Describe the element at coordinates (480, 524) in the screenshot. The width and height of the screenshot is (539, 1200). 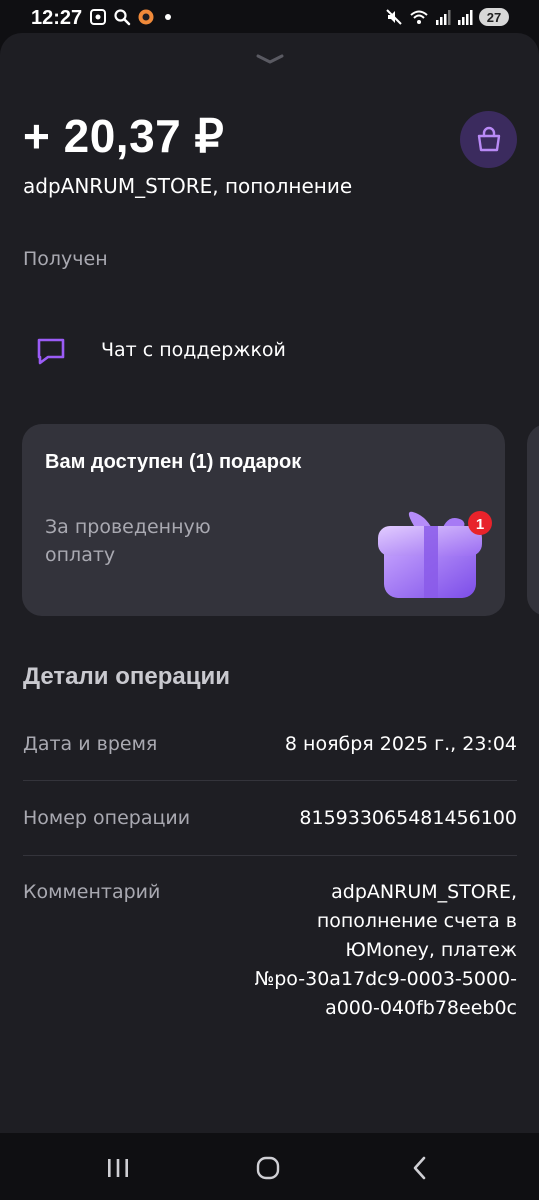
I see `gift-badge: 1` at that location.